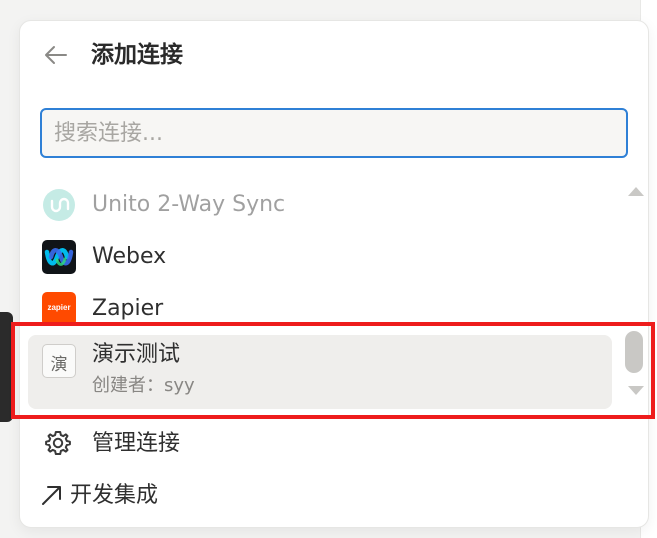 This screenshot has width=657, height=538. I want to click on develop-integration-label: 开发集成, so click(114, 495).